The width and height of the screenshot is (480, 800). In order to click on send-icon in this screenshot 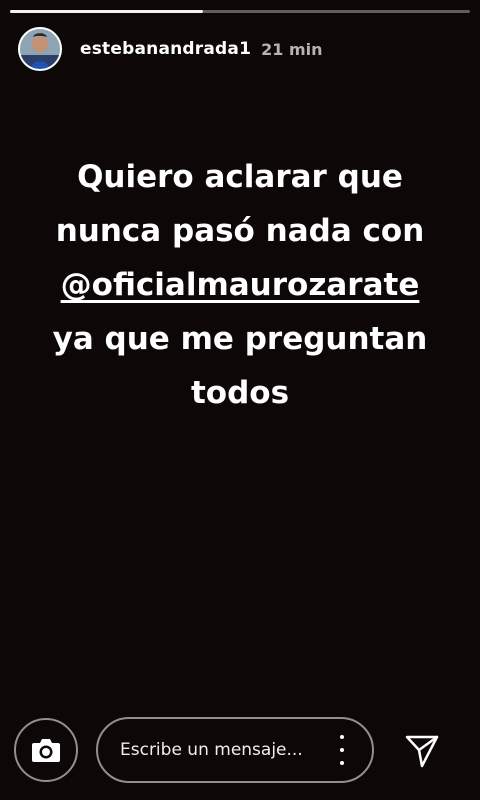, I will do `click(422, 751)`.